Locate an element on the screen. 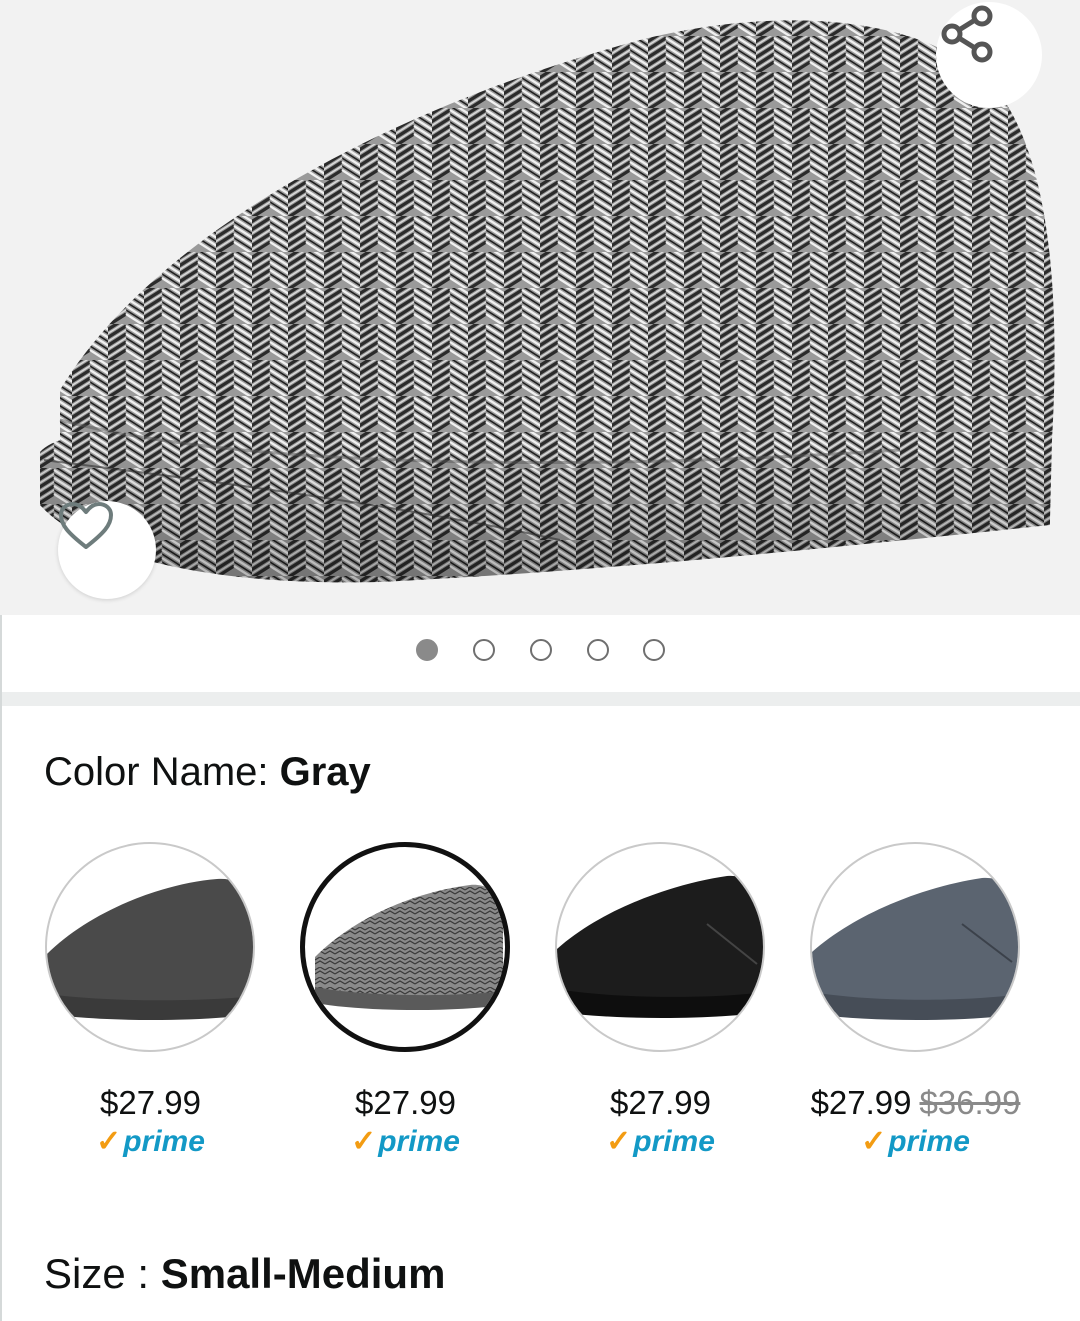 This screenshot has width=1080, height=1321. color-value: Gray is located at coordinates (325, 772).